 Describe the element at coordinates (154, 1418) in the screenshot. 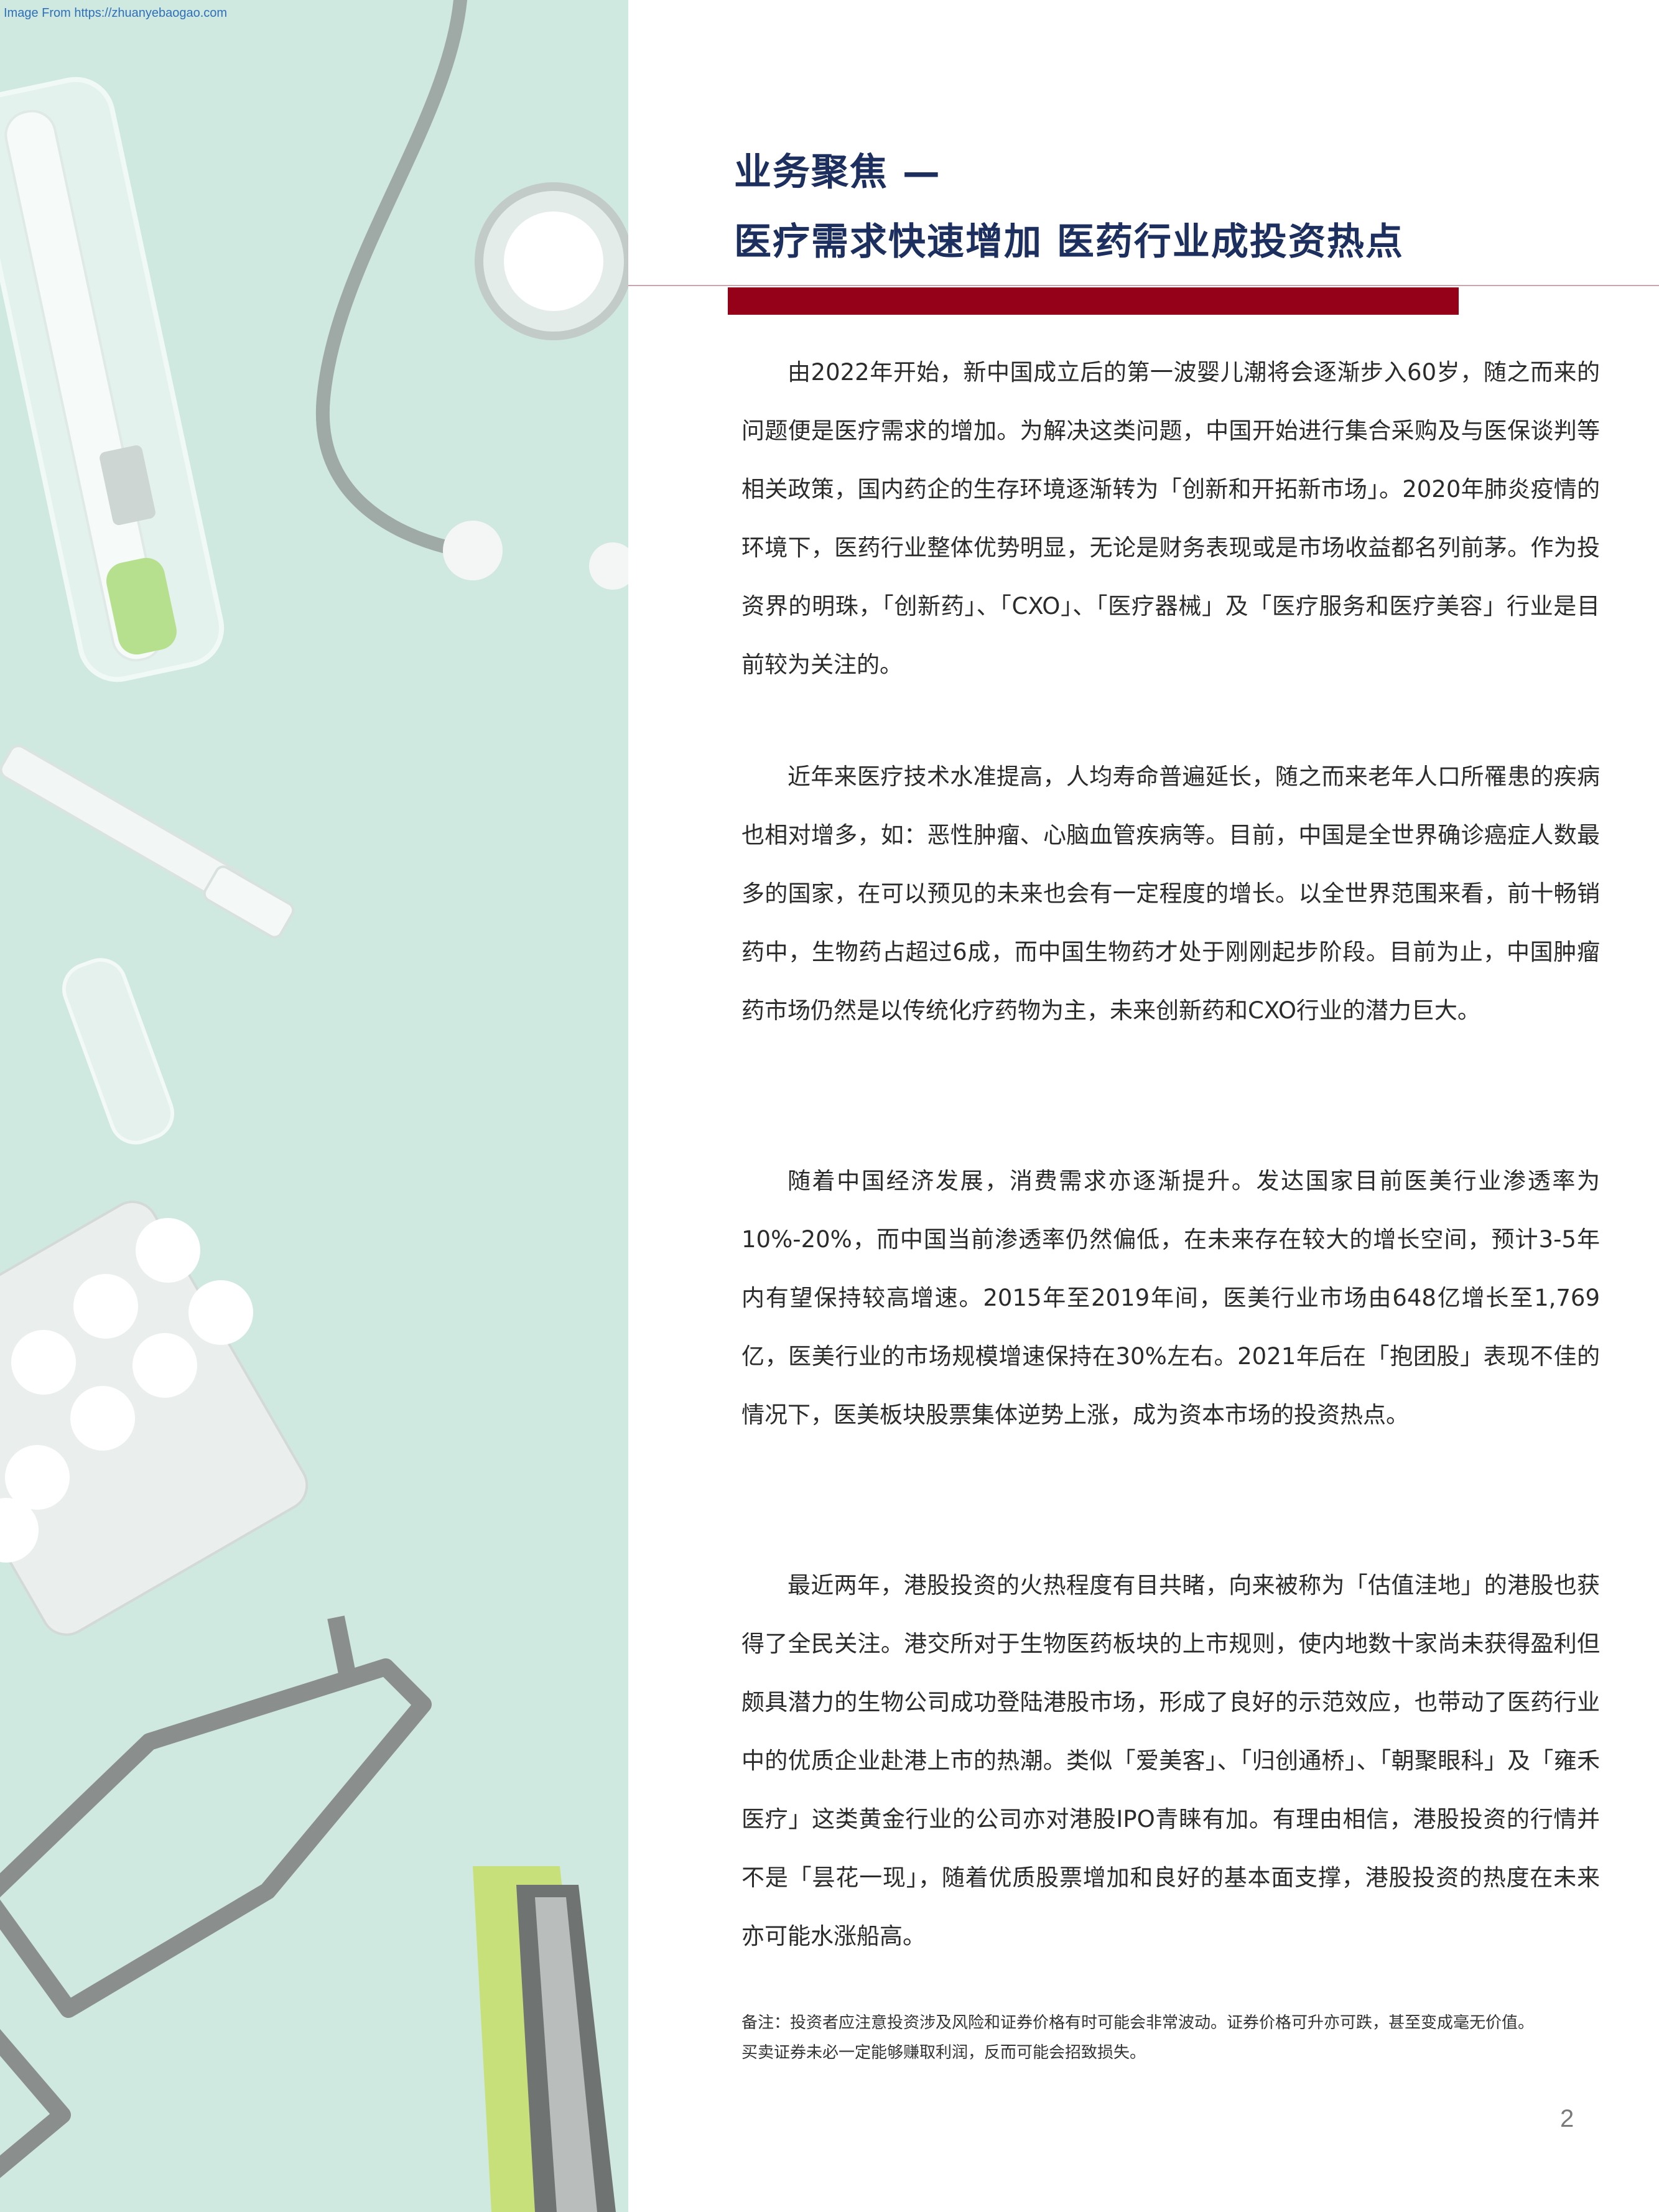

I see `pill-blister-icon` at that location.